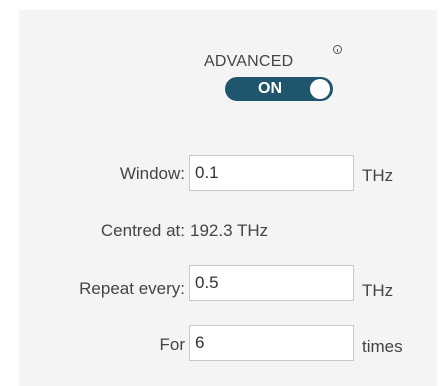  What do you see at coordinates (320, 89) in the screenshot?
I see `toggle-knob` at bounding box center [320, 89].